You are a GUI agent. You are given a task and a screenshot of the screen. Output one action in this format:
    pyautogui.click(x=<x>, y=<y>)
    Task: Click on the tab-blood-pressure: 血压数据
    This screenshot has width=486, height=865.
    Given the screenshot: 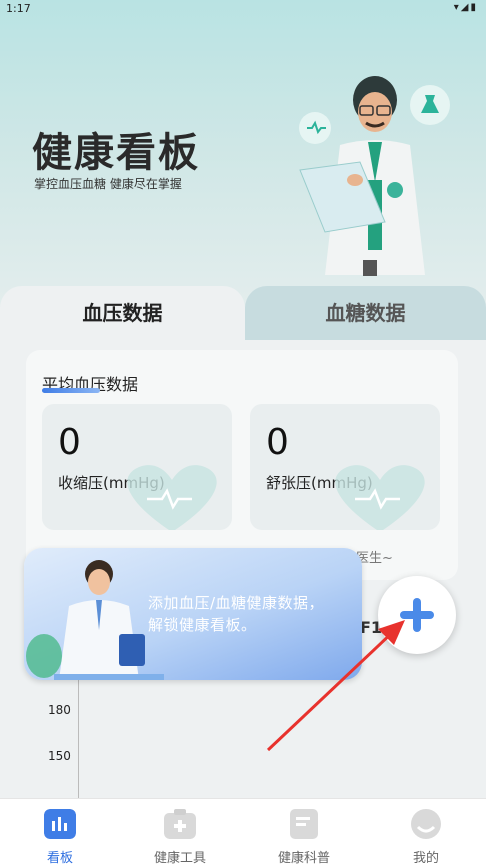 What is the action you would take?
    pyautogui.click(x=122, y=313)
    